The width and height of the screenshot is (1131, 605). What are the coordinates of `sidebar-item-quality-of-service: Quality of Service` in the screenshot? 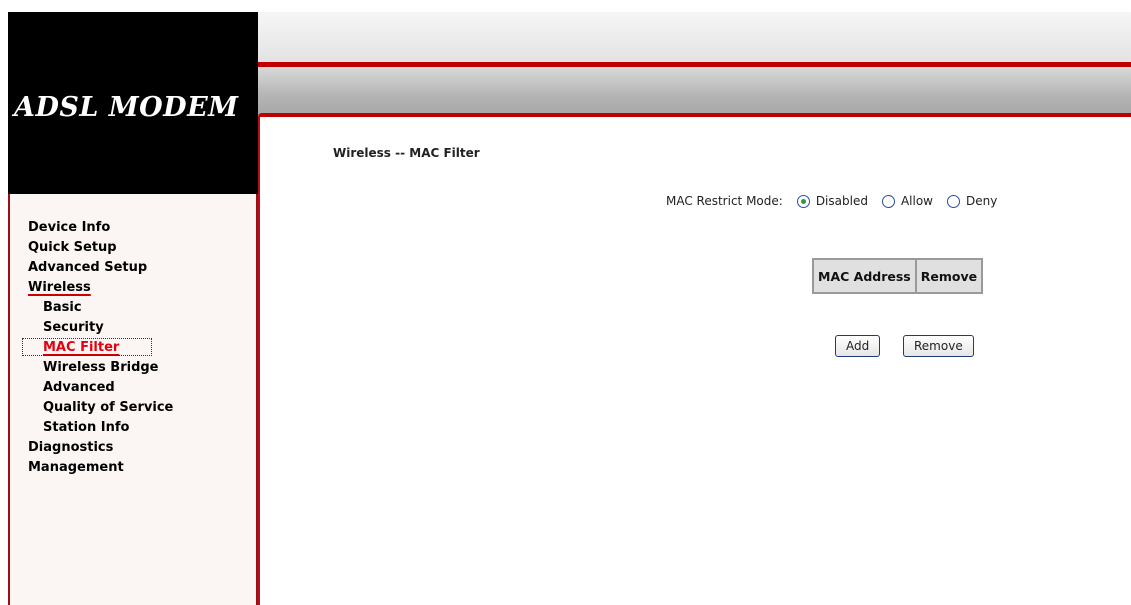 It's located at (100, 408).